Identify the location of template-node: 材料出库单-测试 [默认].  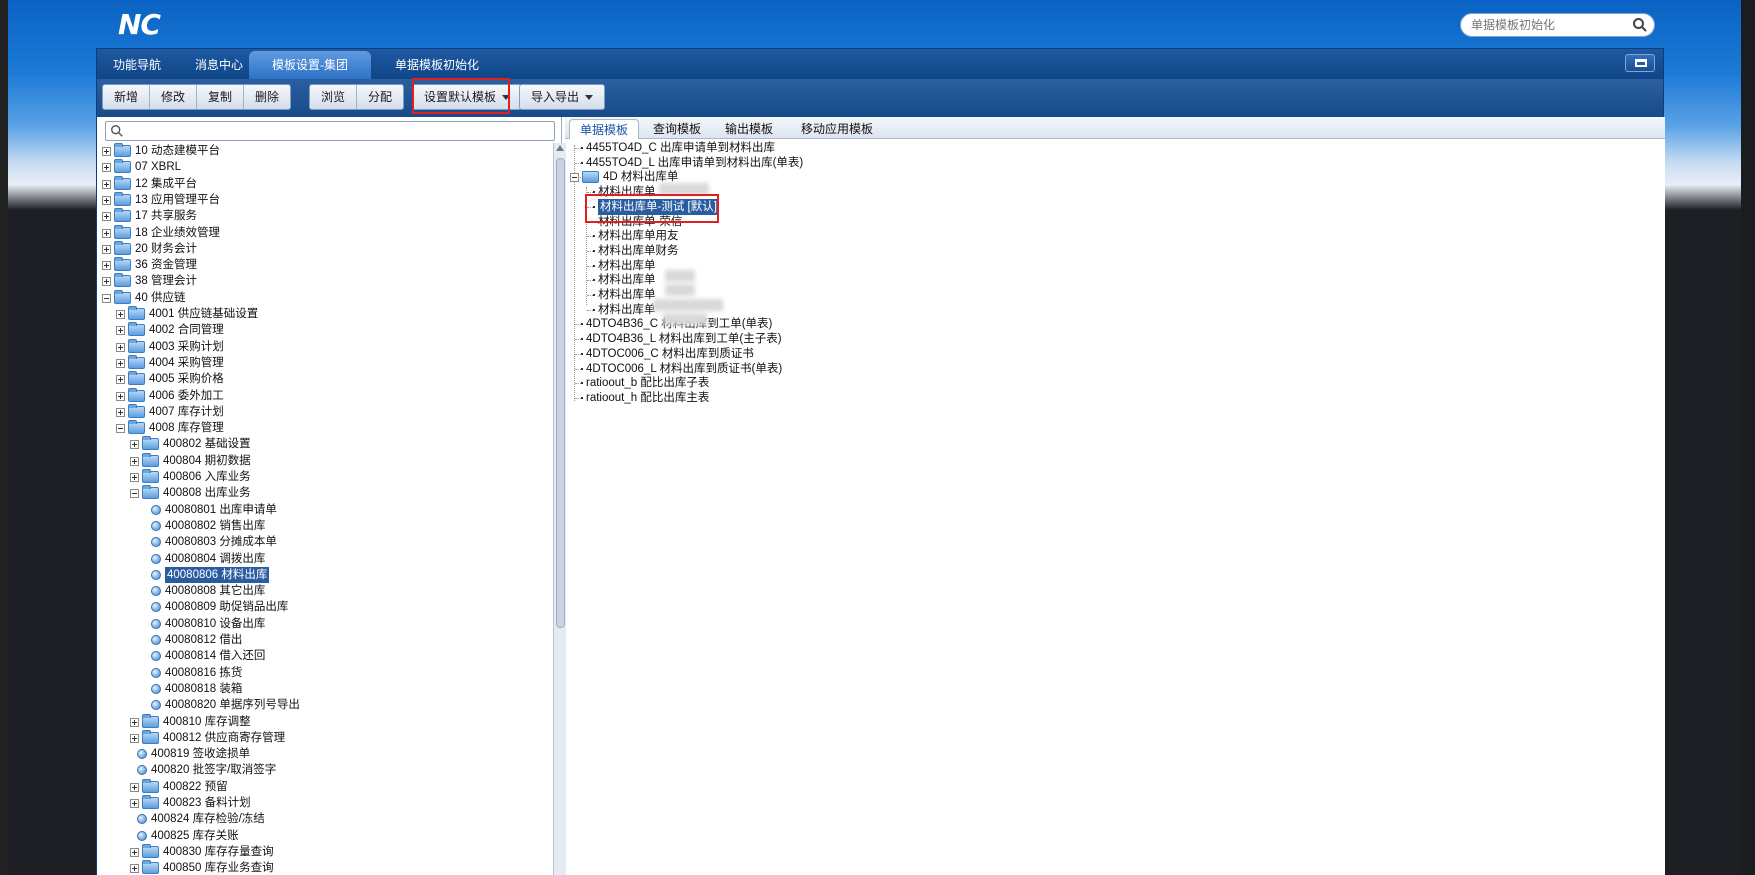
(915, 206).